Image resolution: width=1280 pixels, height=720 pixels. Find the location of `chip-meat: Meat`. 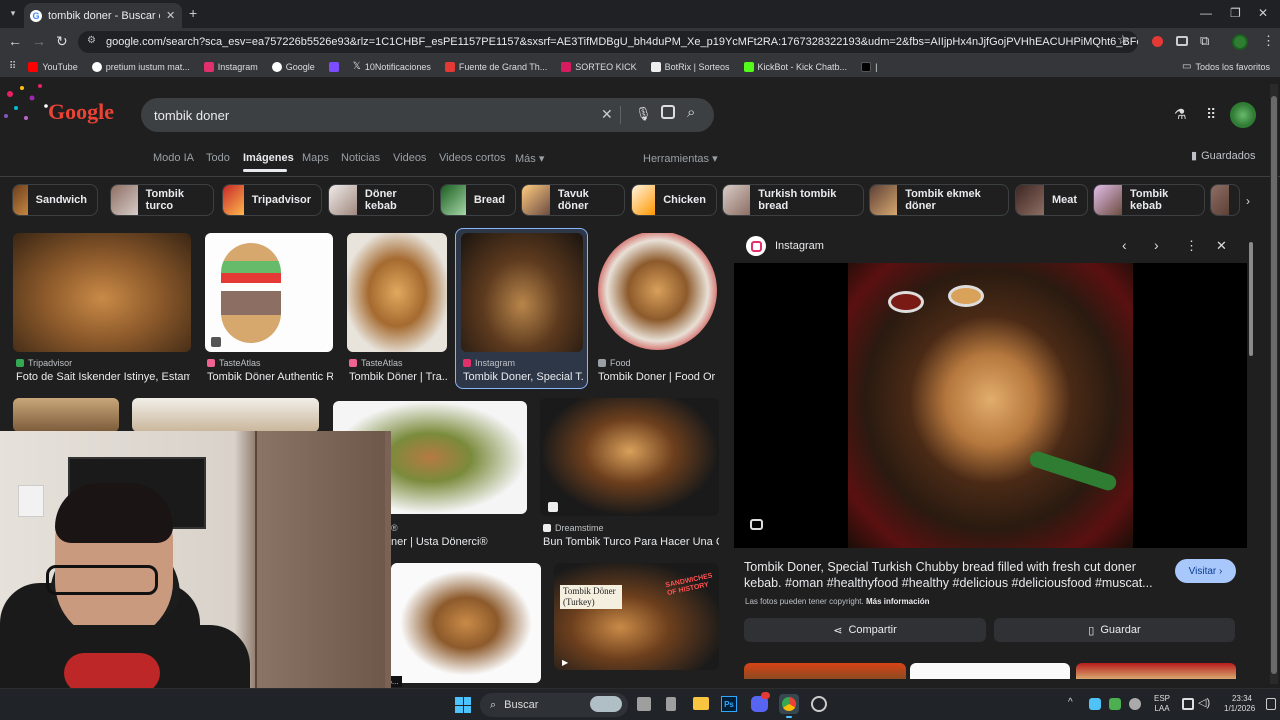

chip-meat: Meat is located at coordinates (1051, 200).